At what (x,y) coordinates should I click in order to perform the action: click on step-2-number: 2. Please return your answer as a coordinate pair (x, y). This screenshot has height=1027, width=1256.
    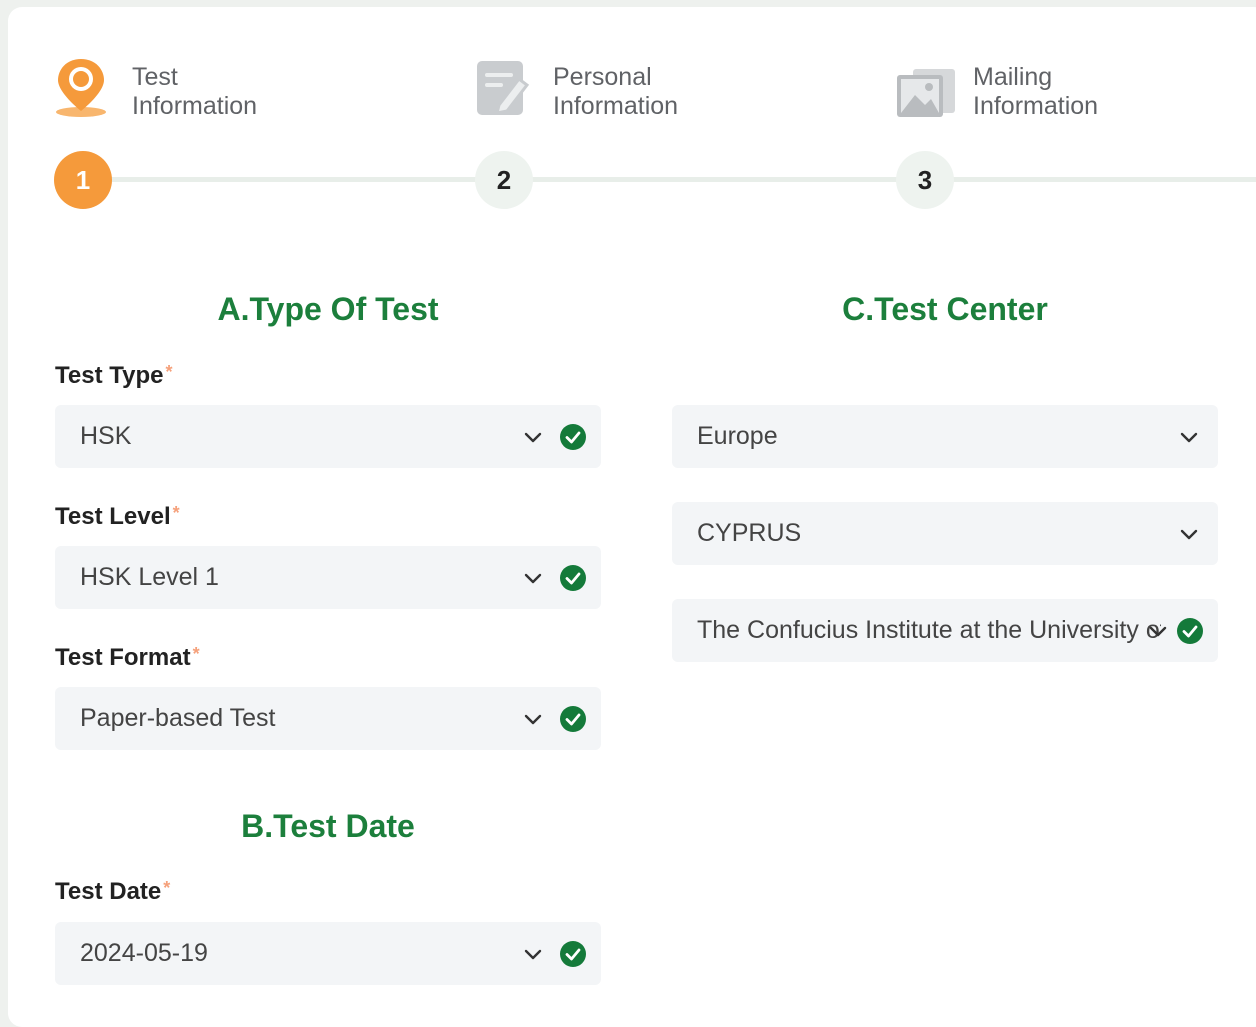
    Looking at the image, I should click on (504, 180).